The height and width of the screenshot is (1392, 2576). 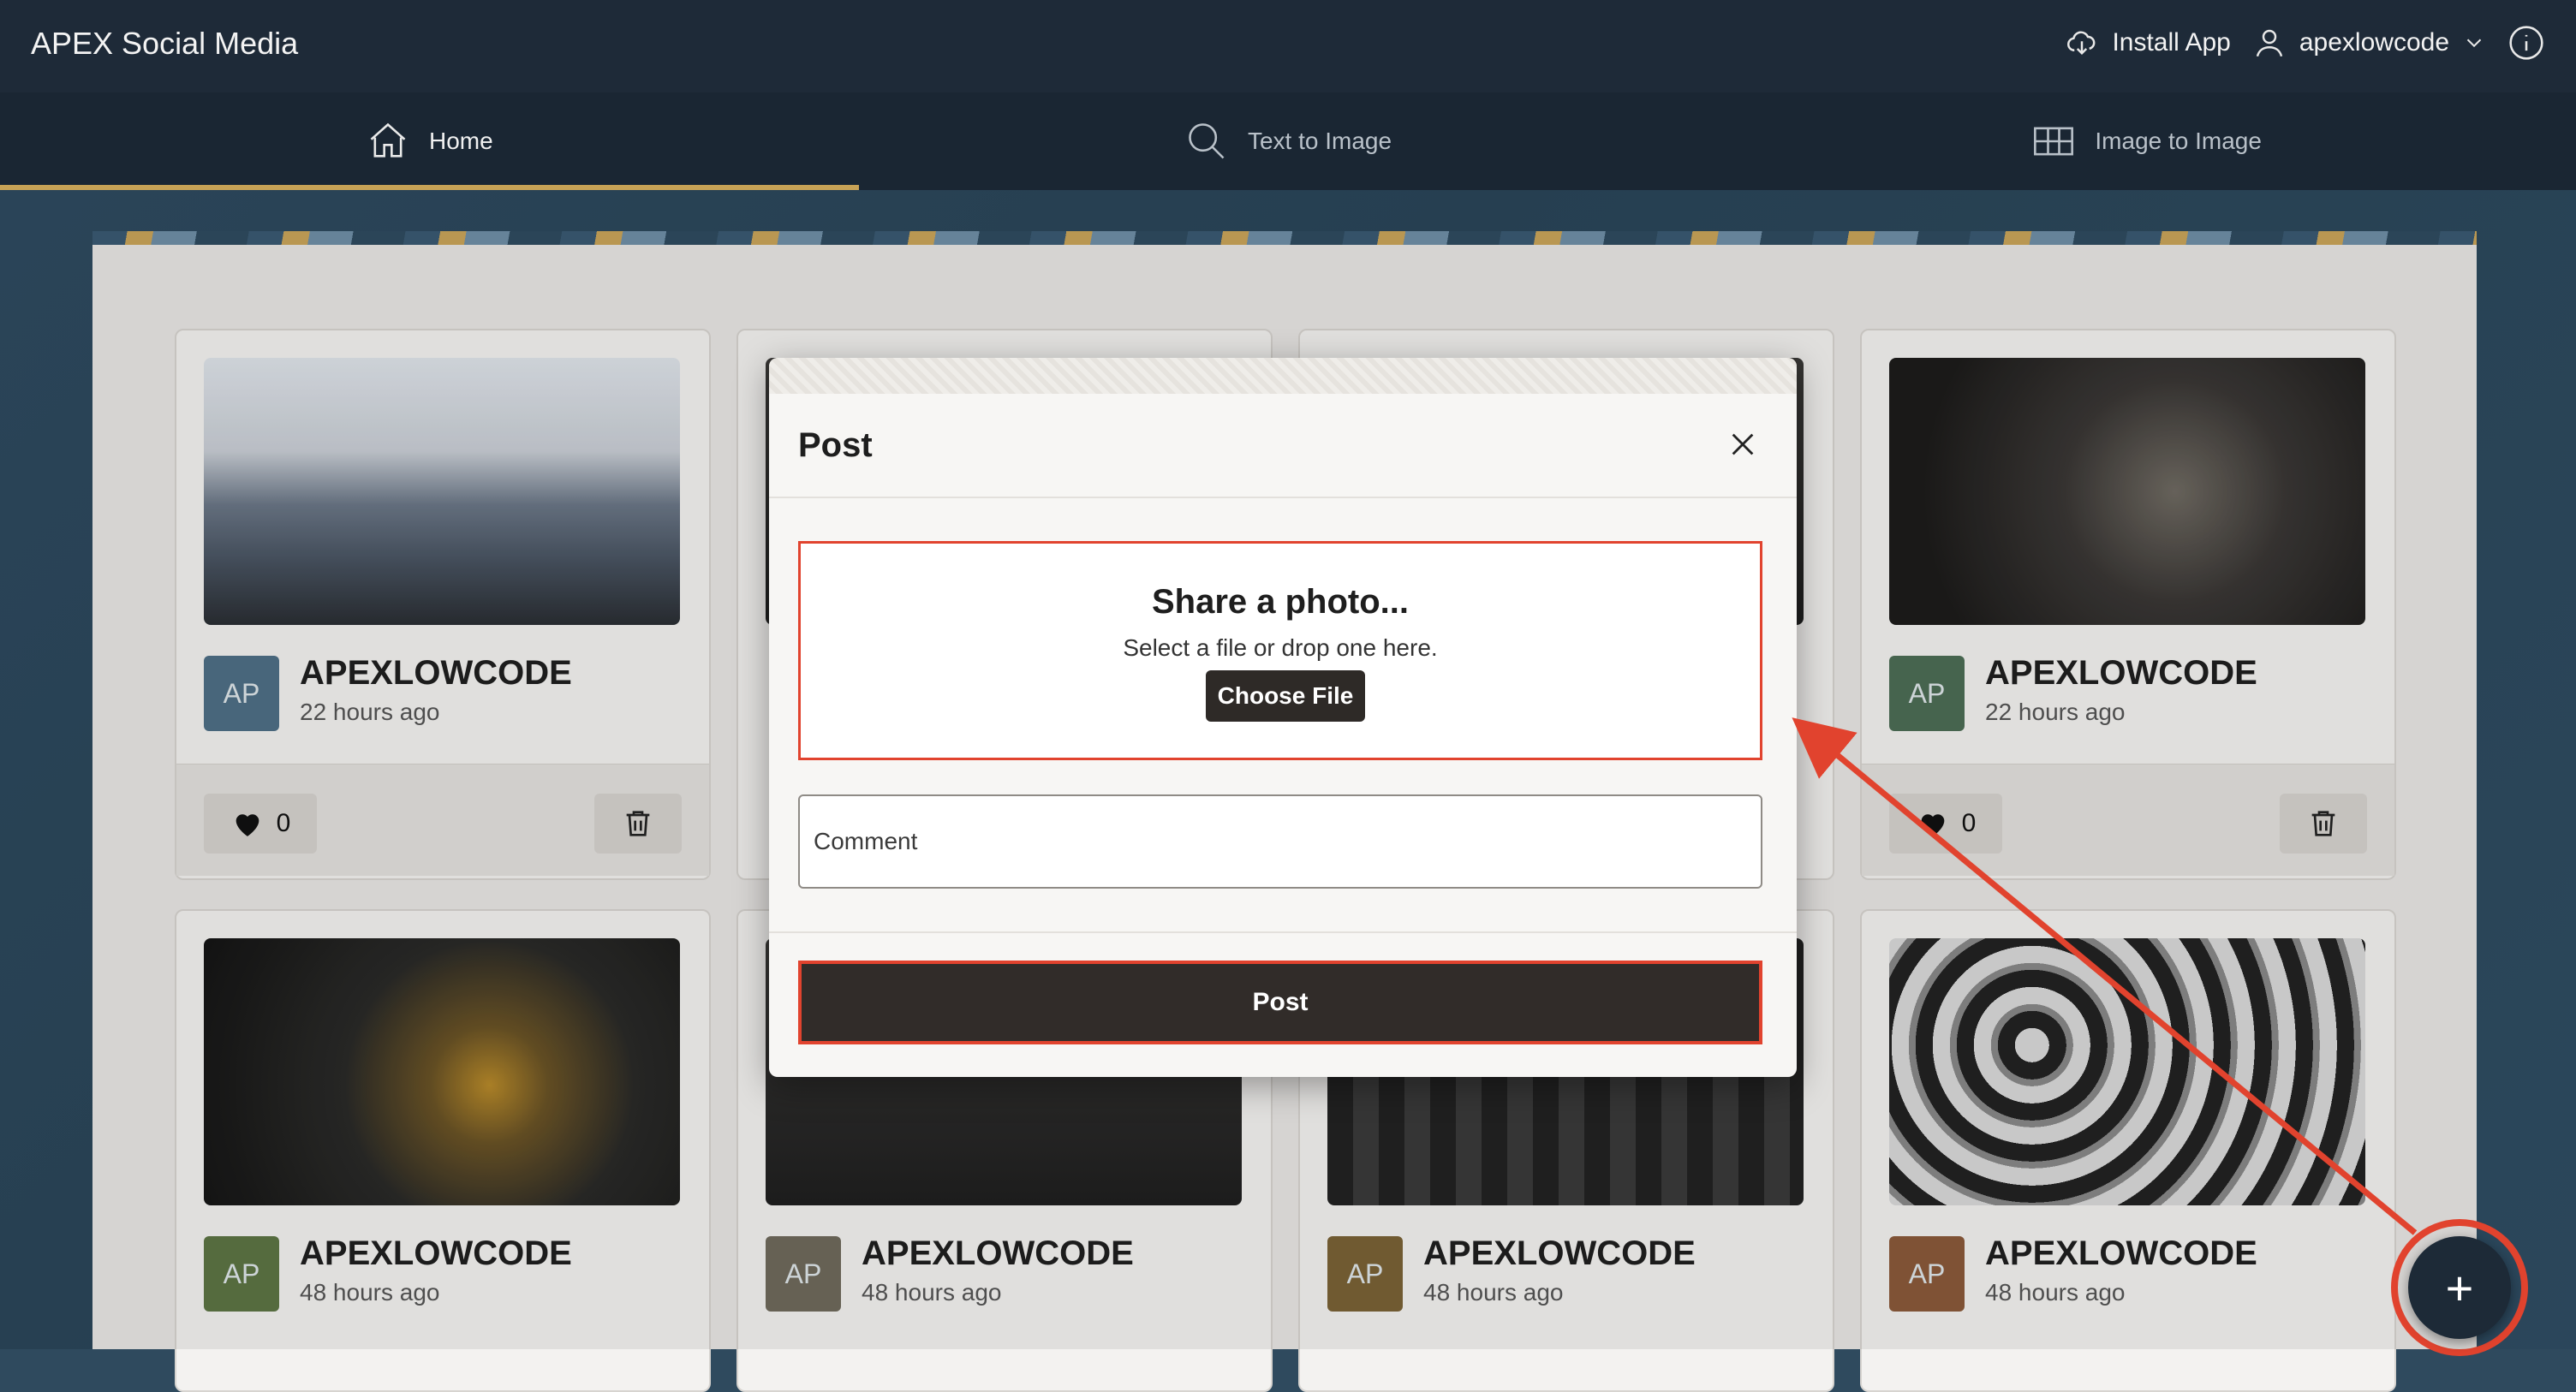 I want to click on app-title: APEX Social Media, so click(x=164, y=44).